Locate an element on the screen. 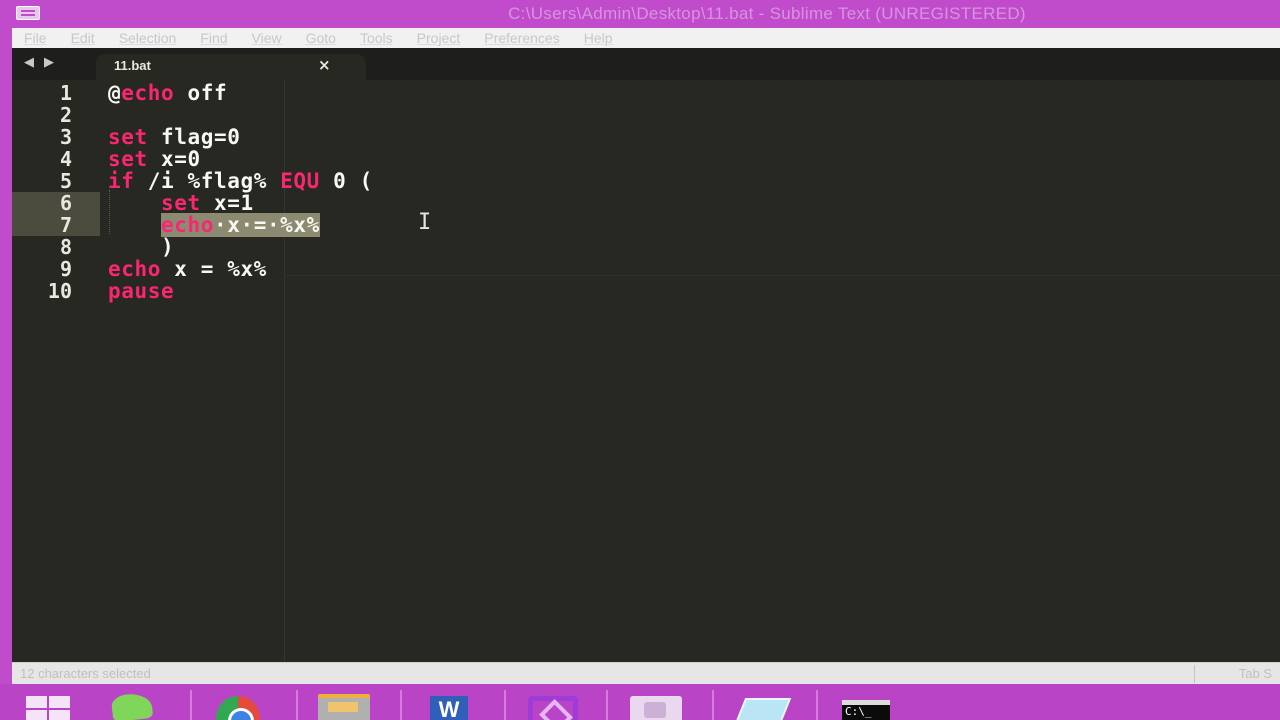  close-tab-icon: × is located at coordinates (324, 65).